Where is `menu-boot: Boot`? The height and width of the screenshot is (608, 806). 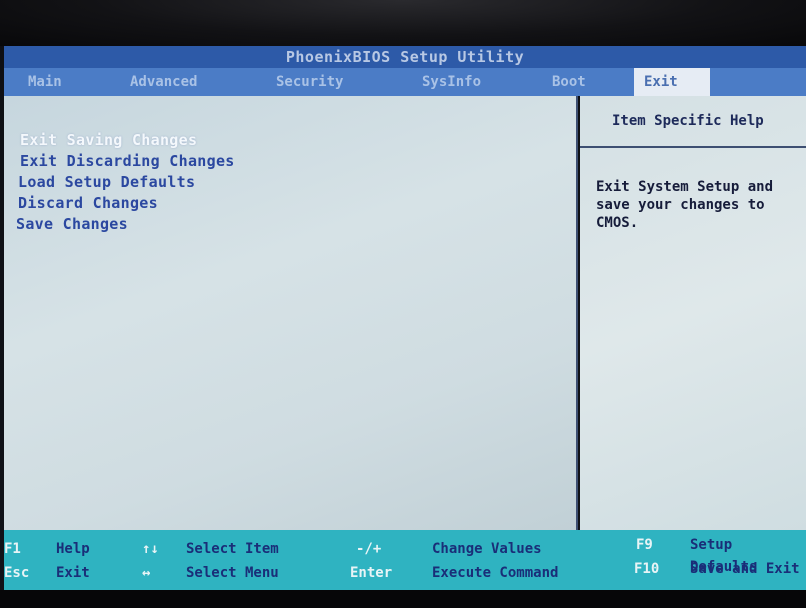 menu-boot: Boot is located at coordinates (569, 82).